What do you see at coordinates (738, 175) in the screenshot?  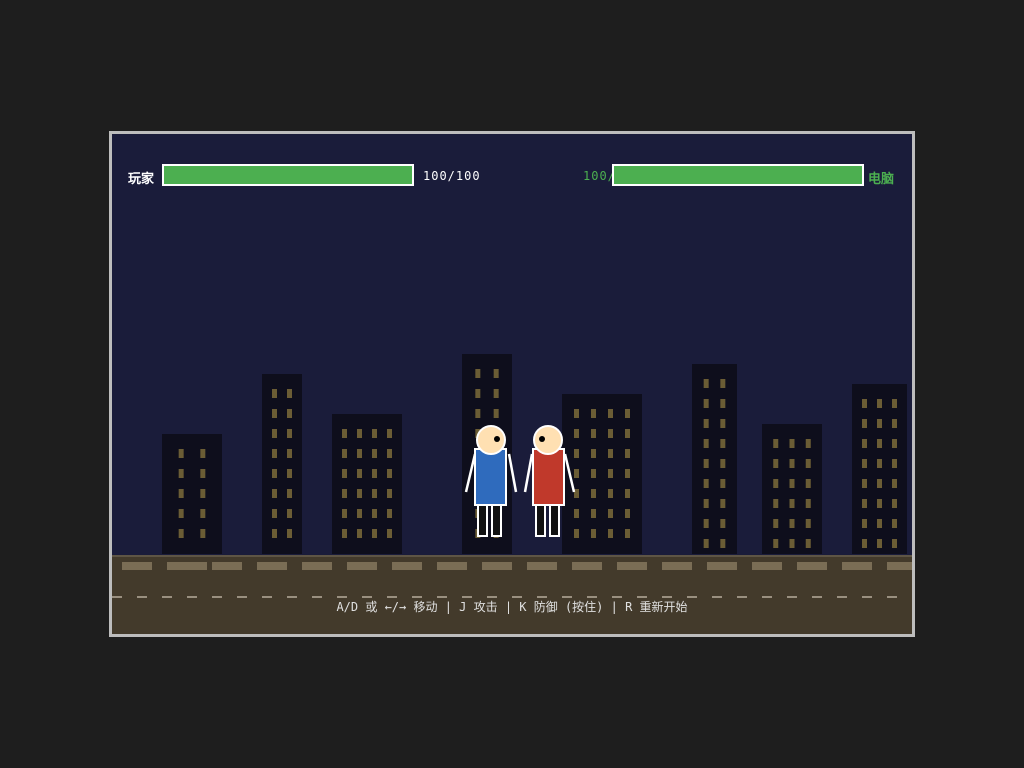 I see `cpu-health-bar` at bounding box center [738, 175].